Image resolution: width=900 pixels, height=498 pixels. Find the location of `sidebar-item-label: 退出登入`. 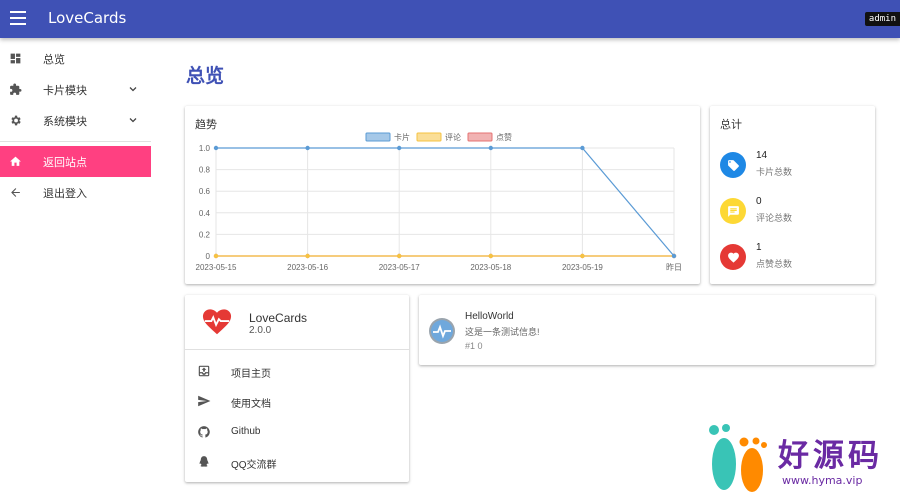

sidebar-item-label: 退出登入 is located at coordinates (65, 194).